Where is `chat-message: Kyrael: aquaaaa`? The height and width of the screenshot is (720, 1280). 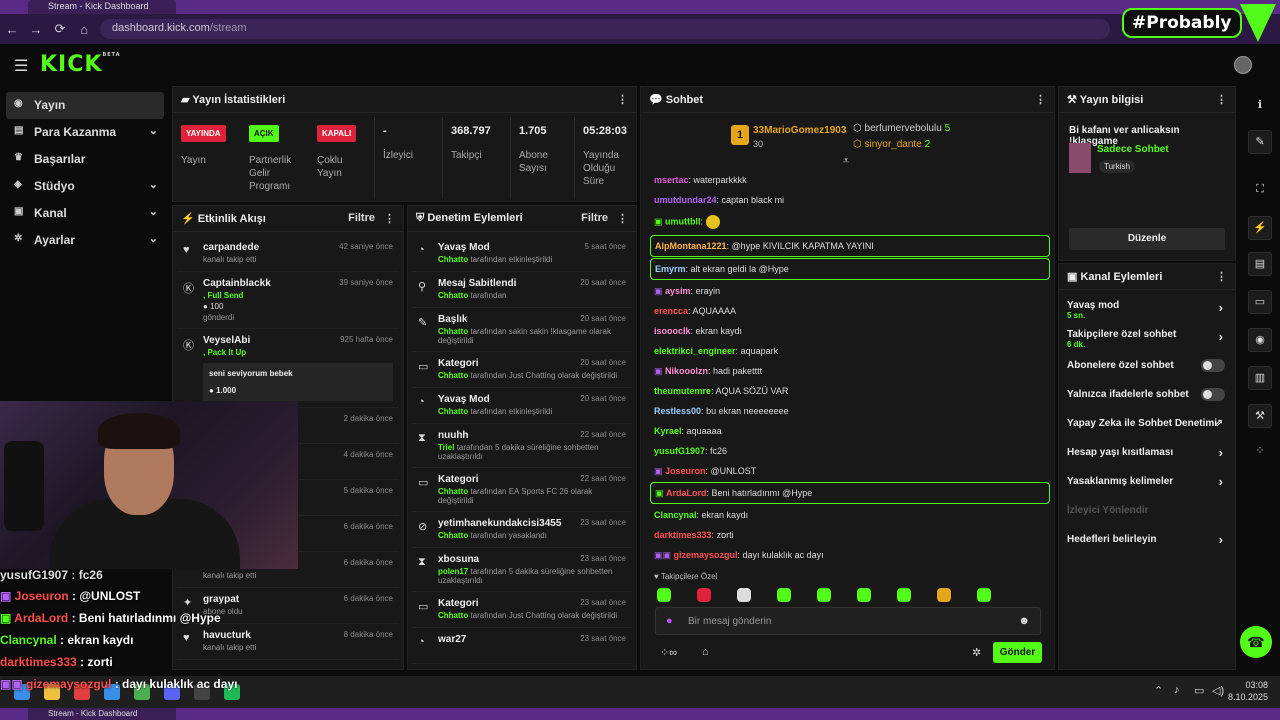
chat-message: Kyrael: aquaaaa is located at coordinates (688, 431).